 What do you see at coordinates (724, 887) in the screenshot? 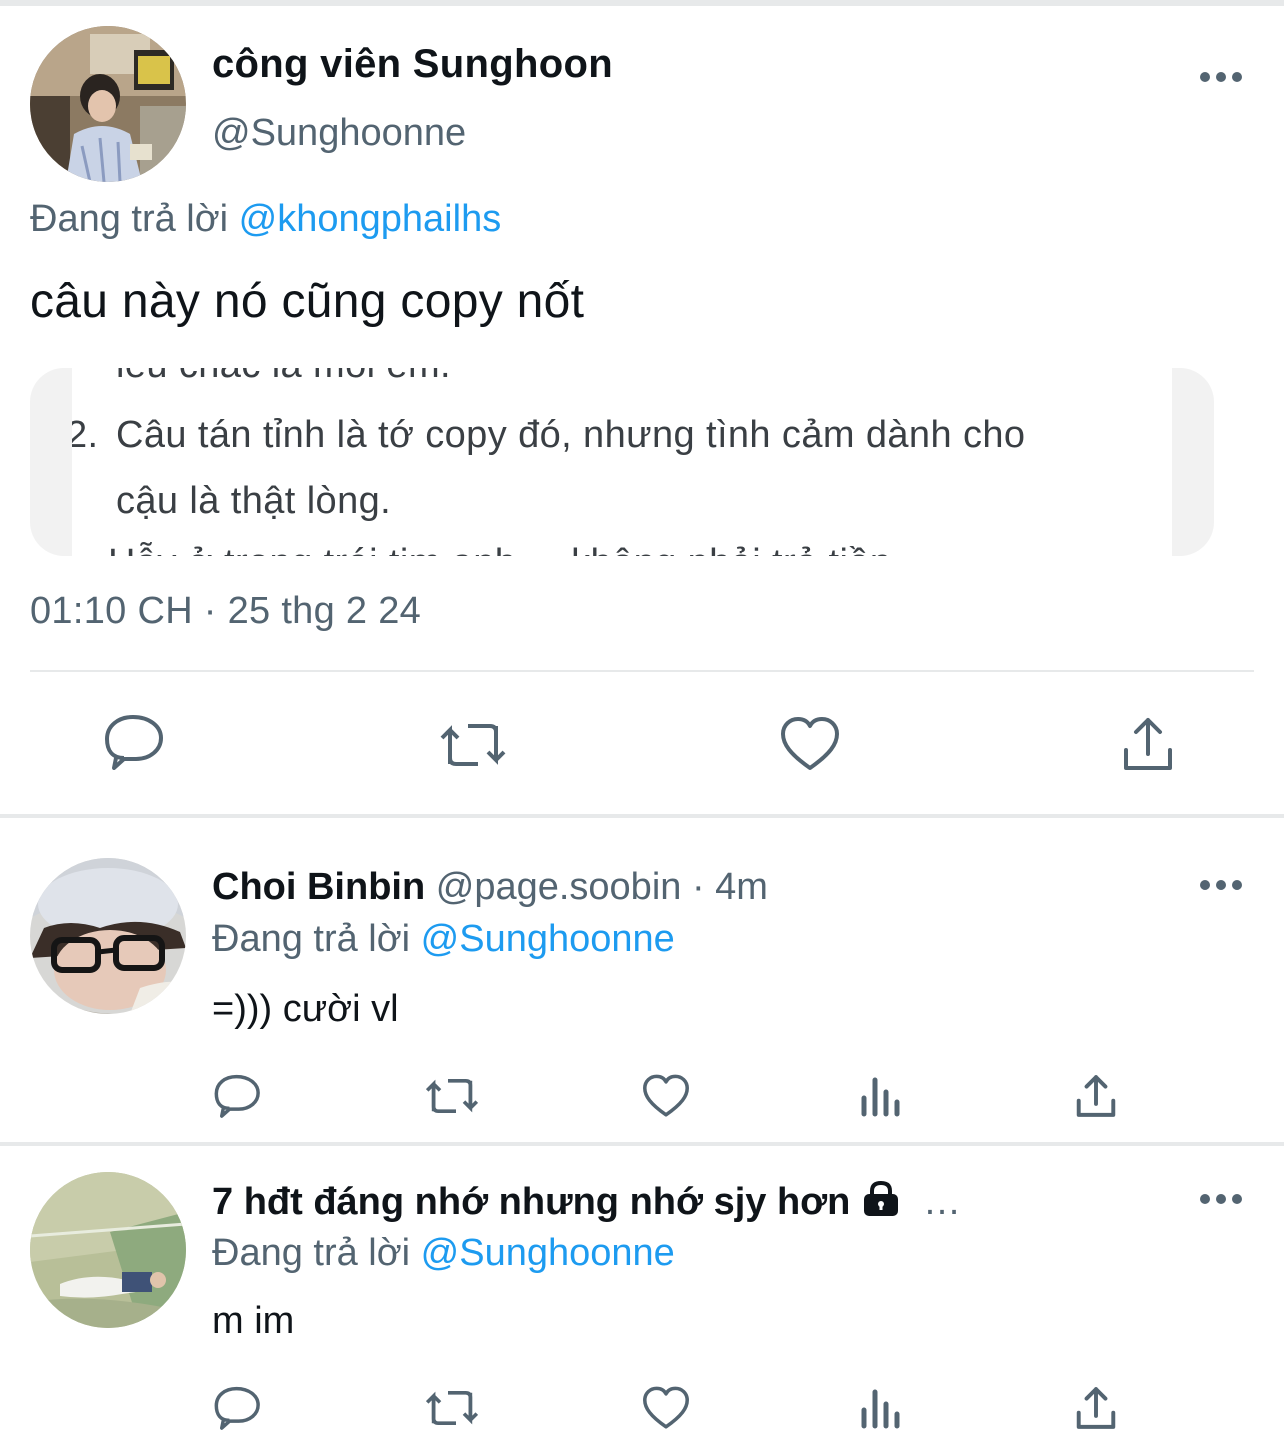
I see `reply-age: · 4m` at bounding box center [724, 887].